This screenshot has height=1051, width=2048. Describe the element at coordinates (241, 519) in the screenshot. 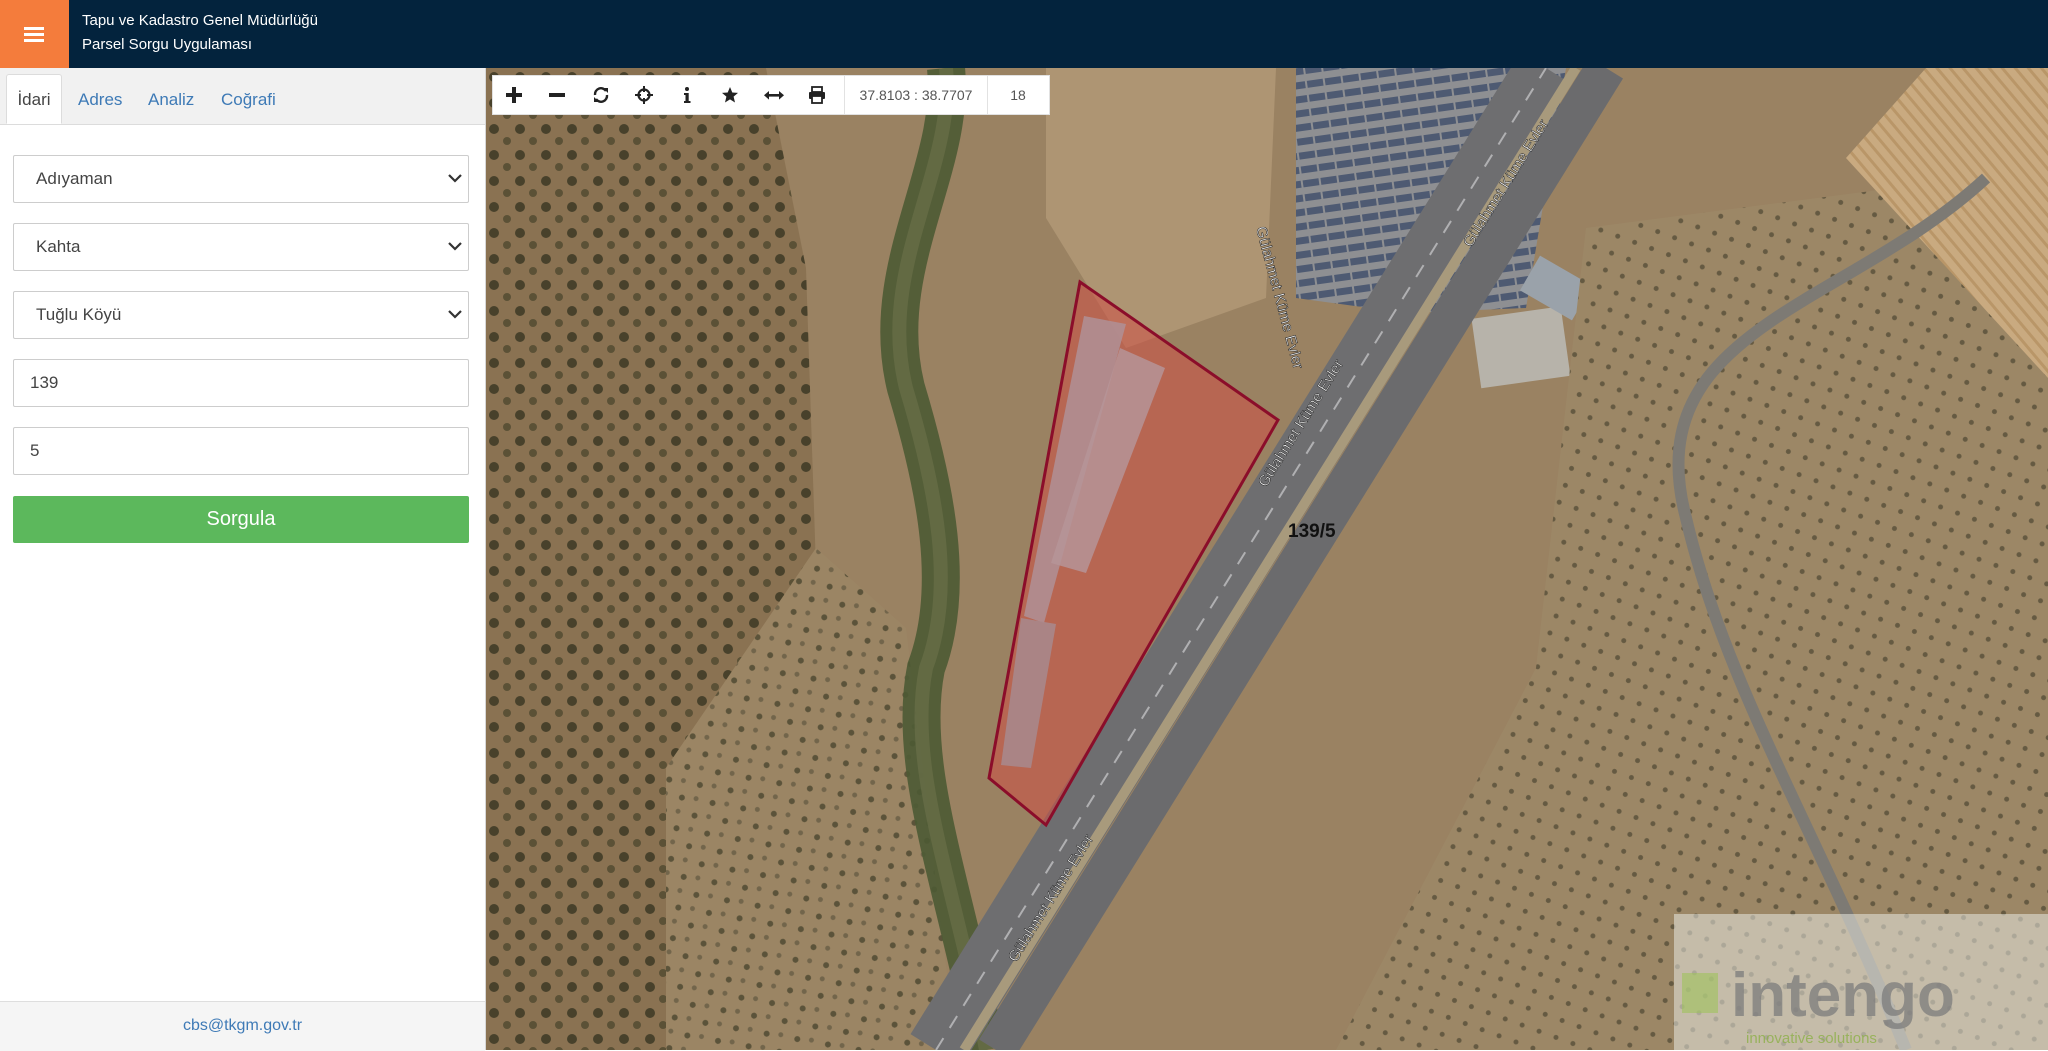

I see `query-button: Sorgula` at that location.